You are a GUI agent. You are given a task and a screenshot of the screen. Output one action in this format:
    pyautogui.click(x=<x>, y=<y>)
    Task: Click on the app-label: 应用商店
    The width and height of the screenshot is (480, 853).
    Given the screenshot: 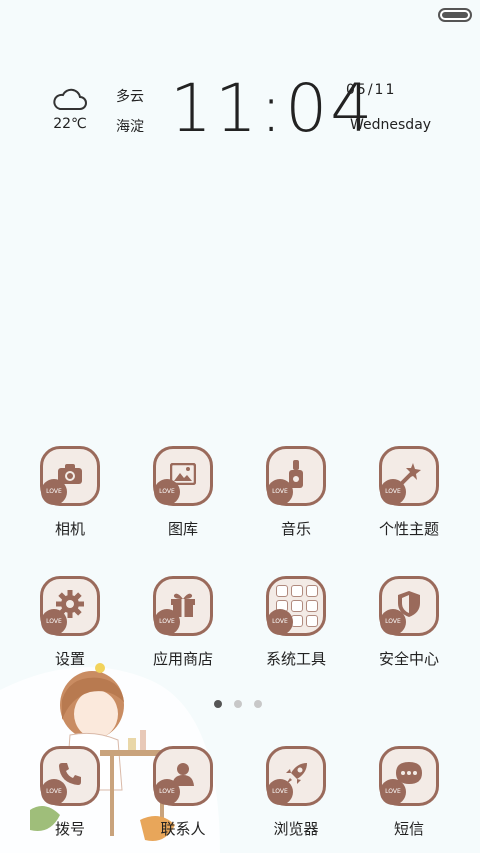 What is the action you would take?
    pyautogui.click(x=182, y=659)
    